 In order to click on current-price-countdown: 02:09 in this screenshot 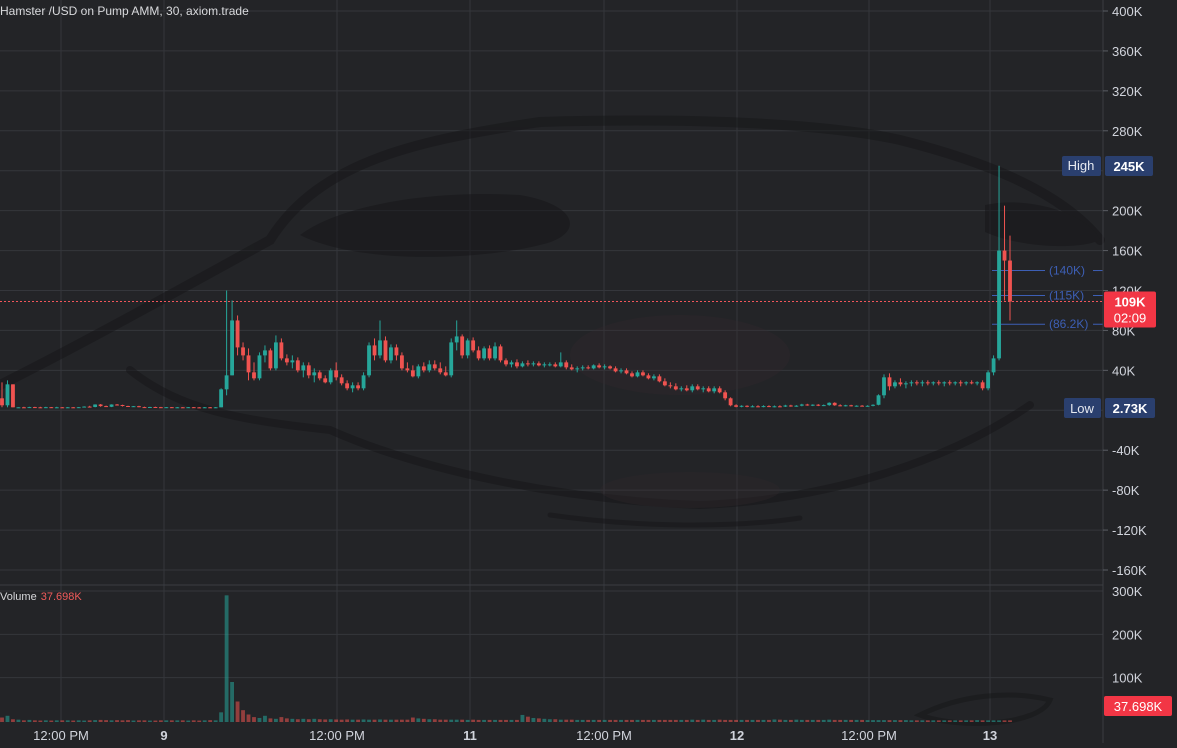, I will do `click(1130, 317)`.